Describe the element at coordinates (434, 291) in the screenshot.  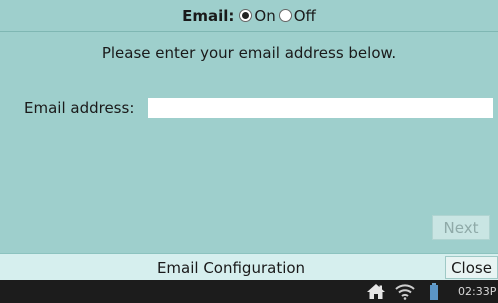
I see `battery-icon` at that location.